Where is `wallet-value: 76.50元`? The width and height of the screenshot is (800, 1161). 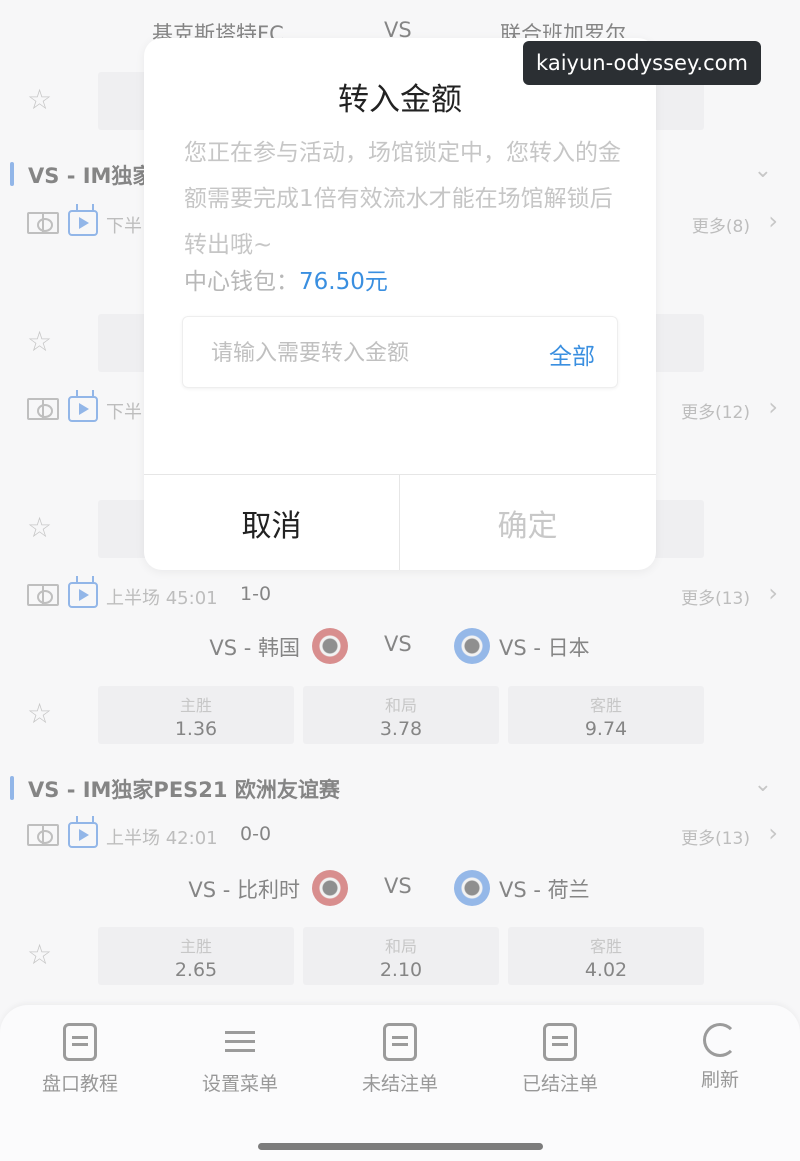 wallet-value: 76.50元 is located at coordinates (343, 282).